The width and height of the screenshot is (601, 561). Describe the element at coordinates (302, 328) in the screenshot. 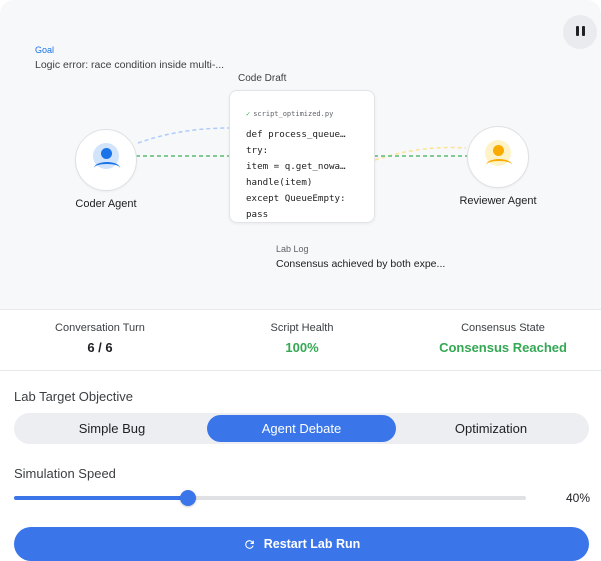

I see `stat-label: Script Health` at that location.